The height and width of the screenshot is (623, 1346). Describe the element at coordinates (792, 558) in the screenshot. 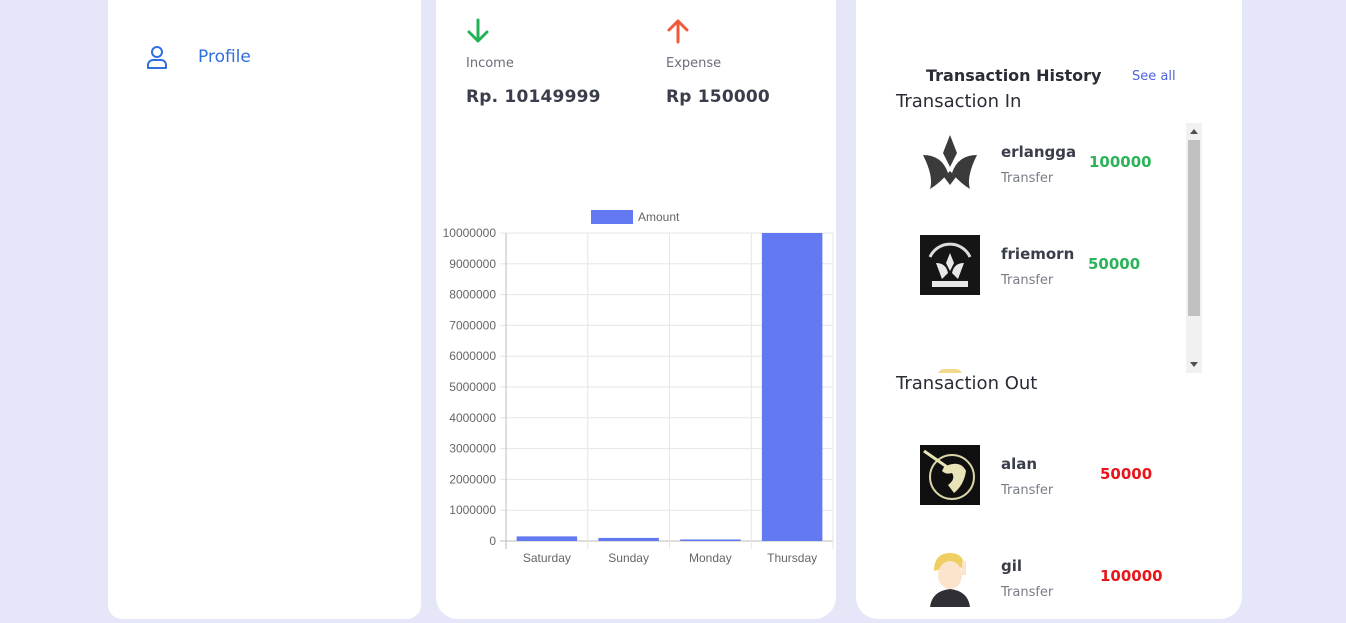

I see `x-tick-label: Thursday` at that location.